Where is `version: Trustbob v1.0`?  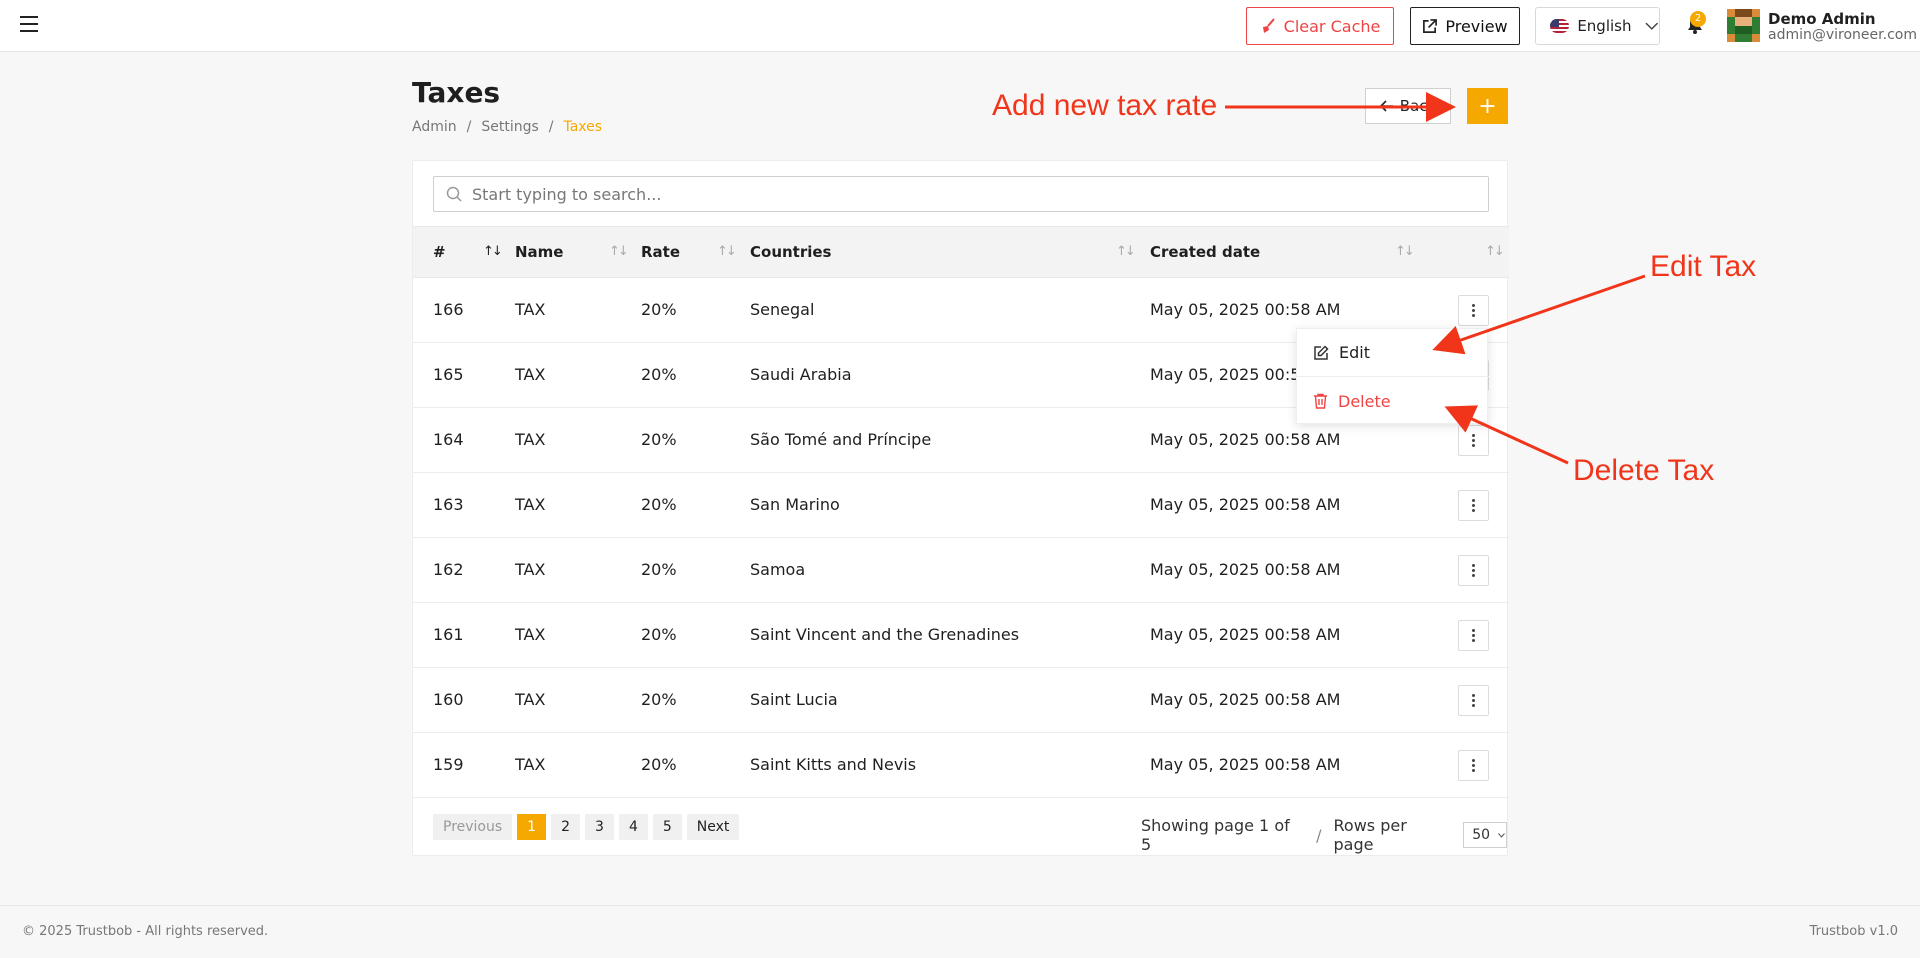 version: Trustbob v1.0 is located at coordinates (1853, 931).